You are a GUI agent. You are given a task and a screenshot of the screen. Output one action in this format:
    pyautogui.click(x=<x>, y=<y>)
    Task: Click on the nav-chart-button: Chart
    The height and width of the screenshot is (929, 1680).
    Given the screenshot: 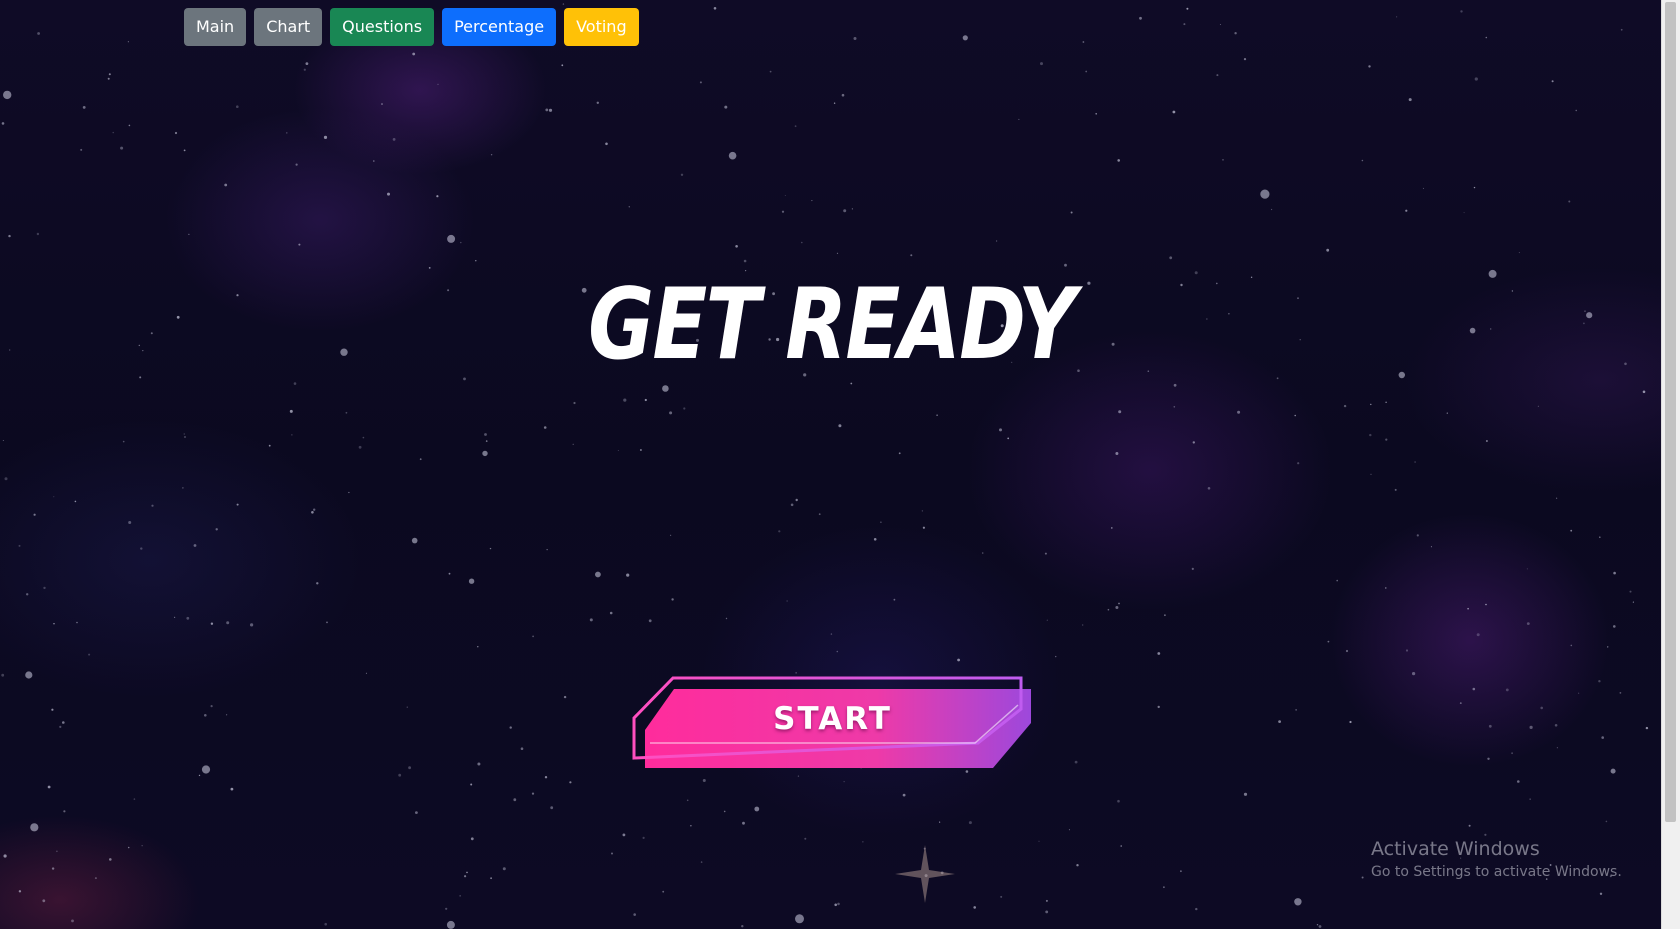 What is the action you would take?
    pyautogui.click(x=288, y=27)
    